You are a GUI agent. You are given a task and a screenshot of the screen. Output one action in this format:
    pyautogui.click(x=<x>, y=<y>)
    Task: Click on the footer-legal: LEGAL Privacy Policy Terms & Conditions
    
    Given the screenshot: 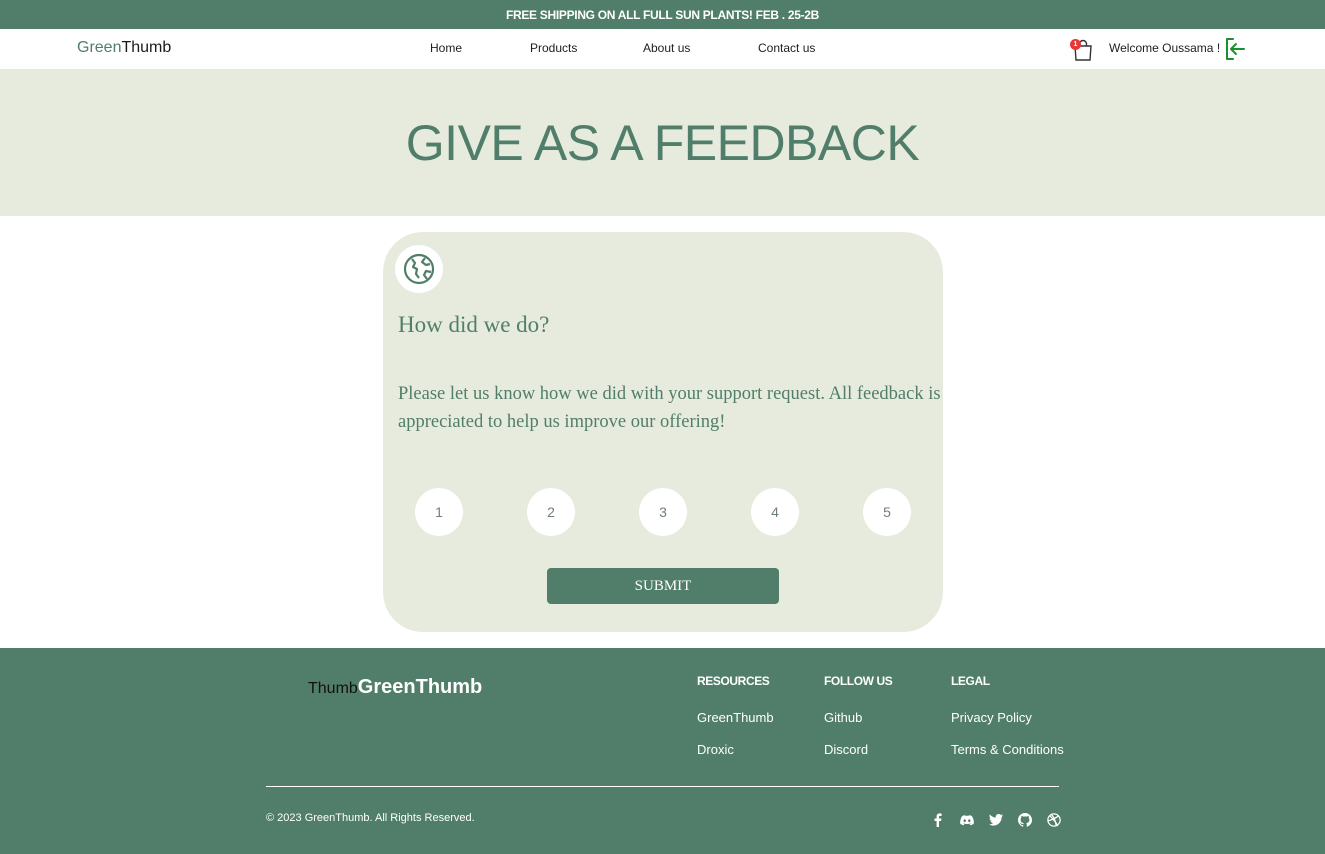 What is the action you would take?
    pyautogui.click(x=1007, y=724)
    